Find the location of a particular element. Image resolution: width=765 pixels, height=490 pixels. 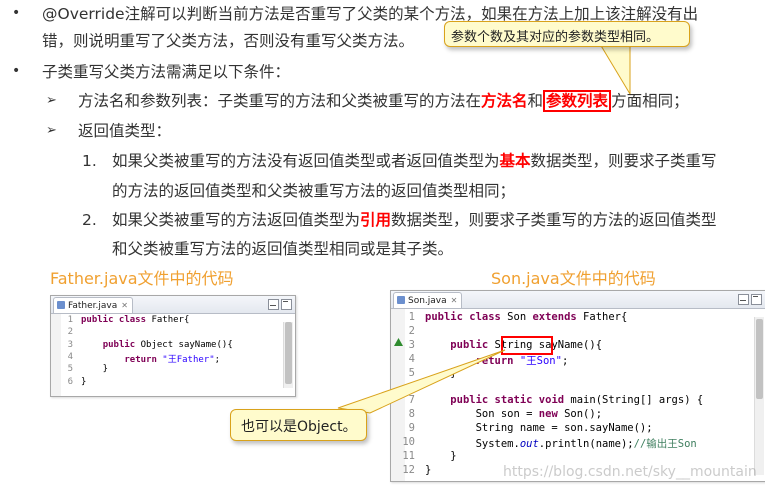

caption-father: Father.java文件中的代码 is located at coordinates (142, 278).